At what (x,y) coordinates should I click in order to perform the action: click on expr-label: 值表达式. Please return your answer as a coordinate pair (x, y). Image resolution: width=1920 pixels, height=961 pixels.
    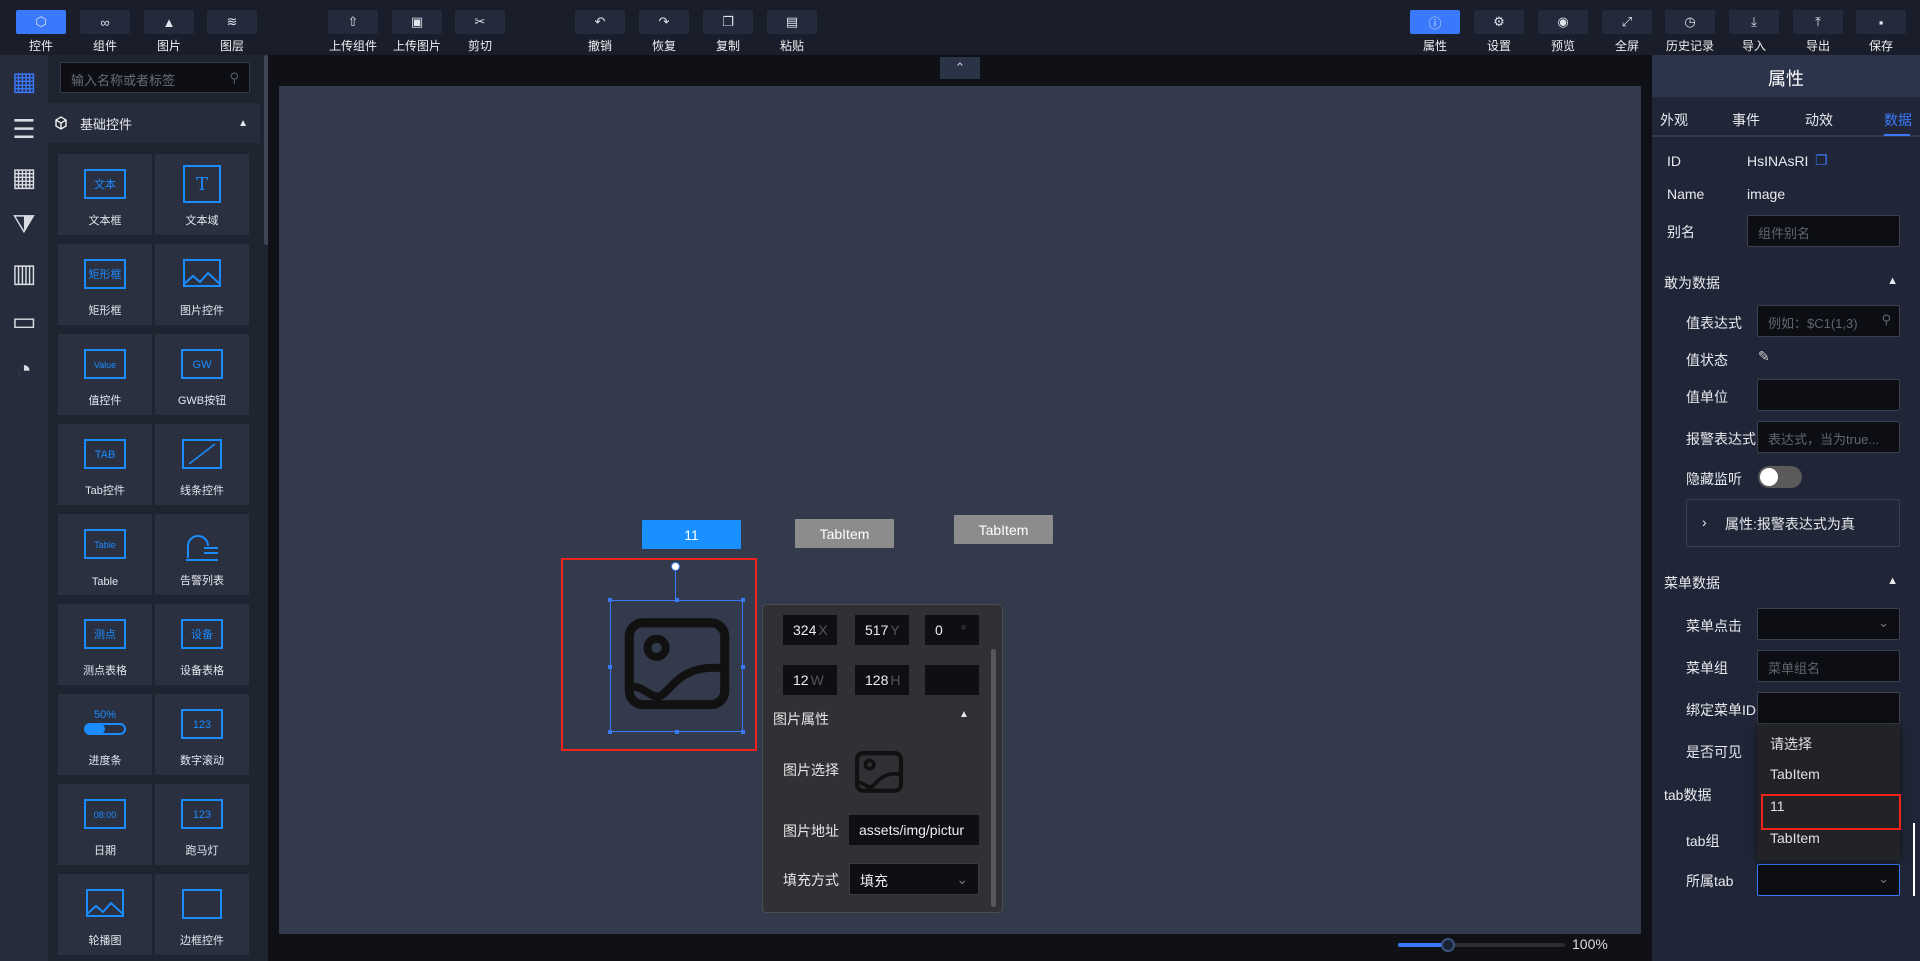
    Looking at the image, I should click on (1714, 323).